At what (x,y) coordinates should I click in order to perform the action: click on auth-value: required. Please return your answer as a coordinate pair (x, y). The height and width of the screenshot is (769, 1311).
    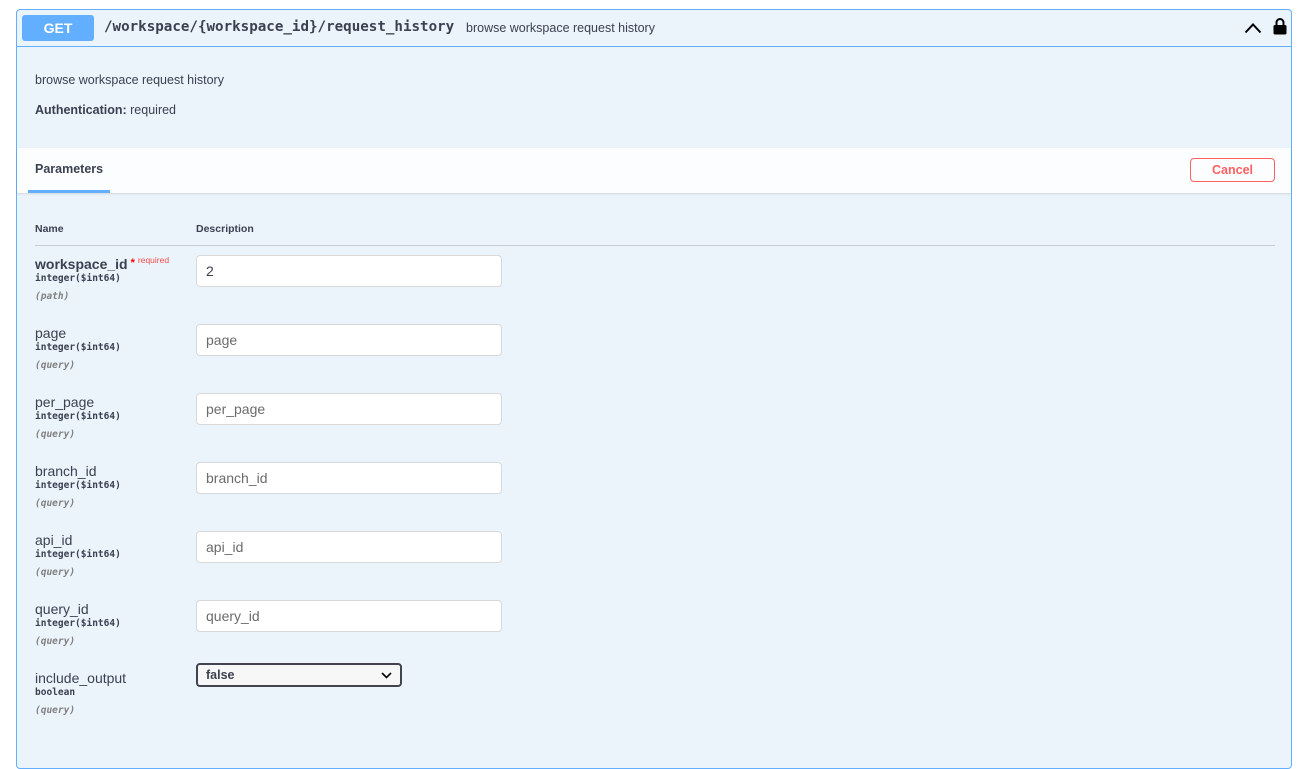
    Looking at the image, I should click on (151, 110).